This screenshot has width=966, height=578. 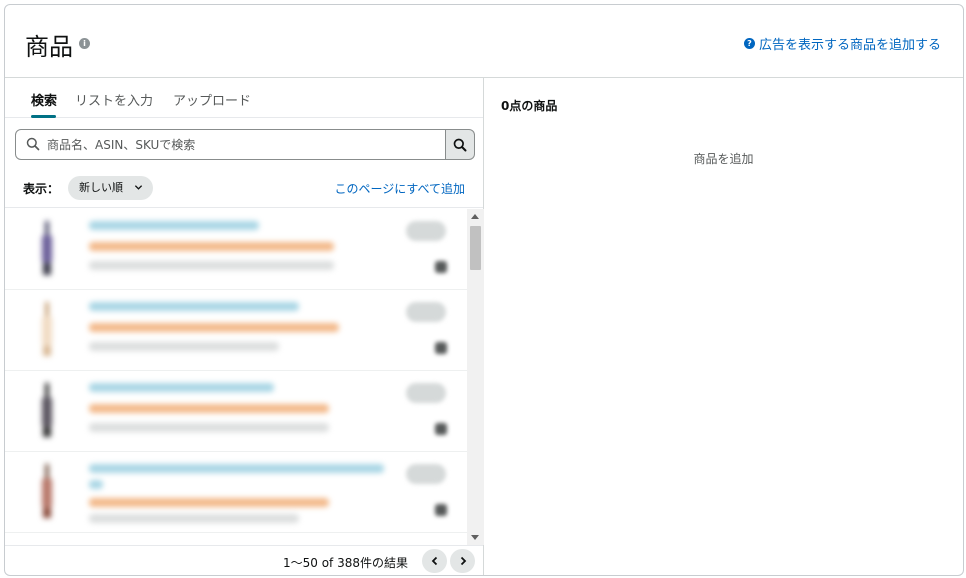 I want to click on sort-row: 表示： 新しい順 このページにすべて追加, so click(x=244, y=191).